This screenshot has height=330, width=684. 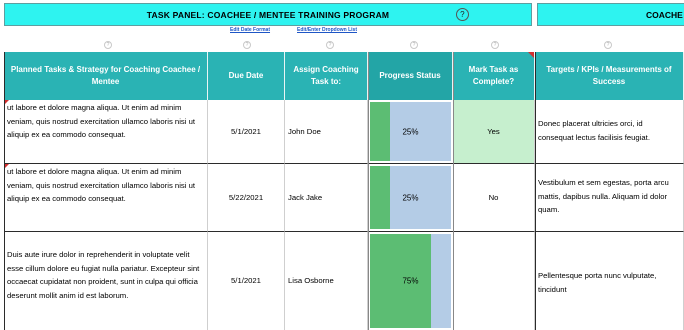 What do you see at coordinates (247, 45) in the screenshot?
I see `due-date-help-icon: ?` at bounding box center [247, 45].